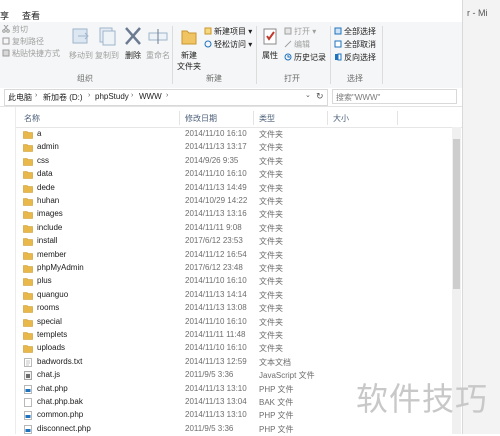  Describe the element at coordinates (63, 97) in the screenshot. I see `crumb-drive: 新加卷 (D:)` at that location.